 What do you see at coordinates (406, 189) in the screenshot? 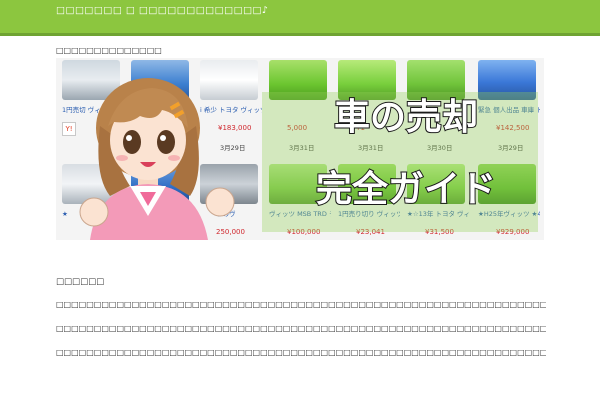
I see `hero-title-line2: 完全ガイド` at bounding box center [406, 189].